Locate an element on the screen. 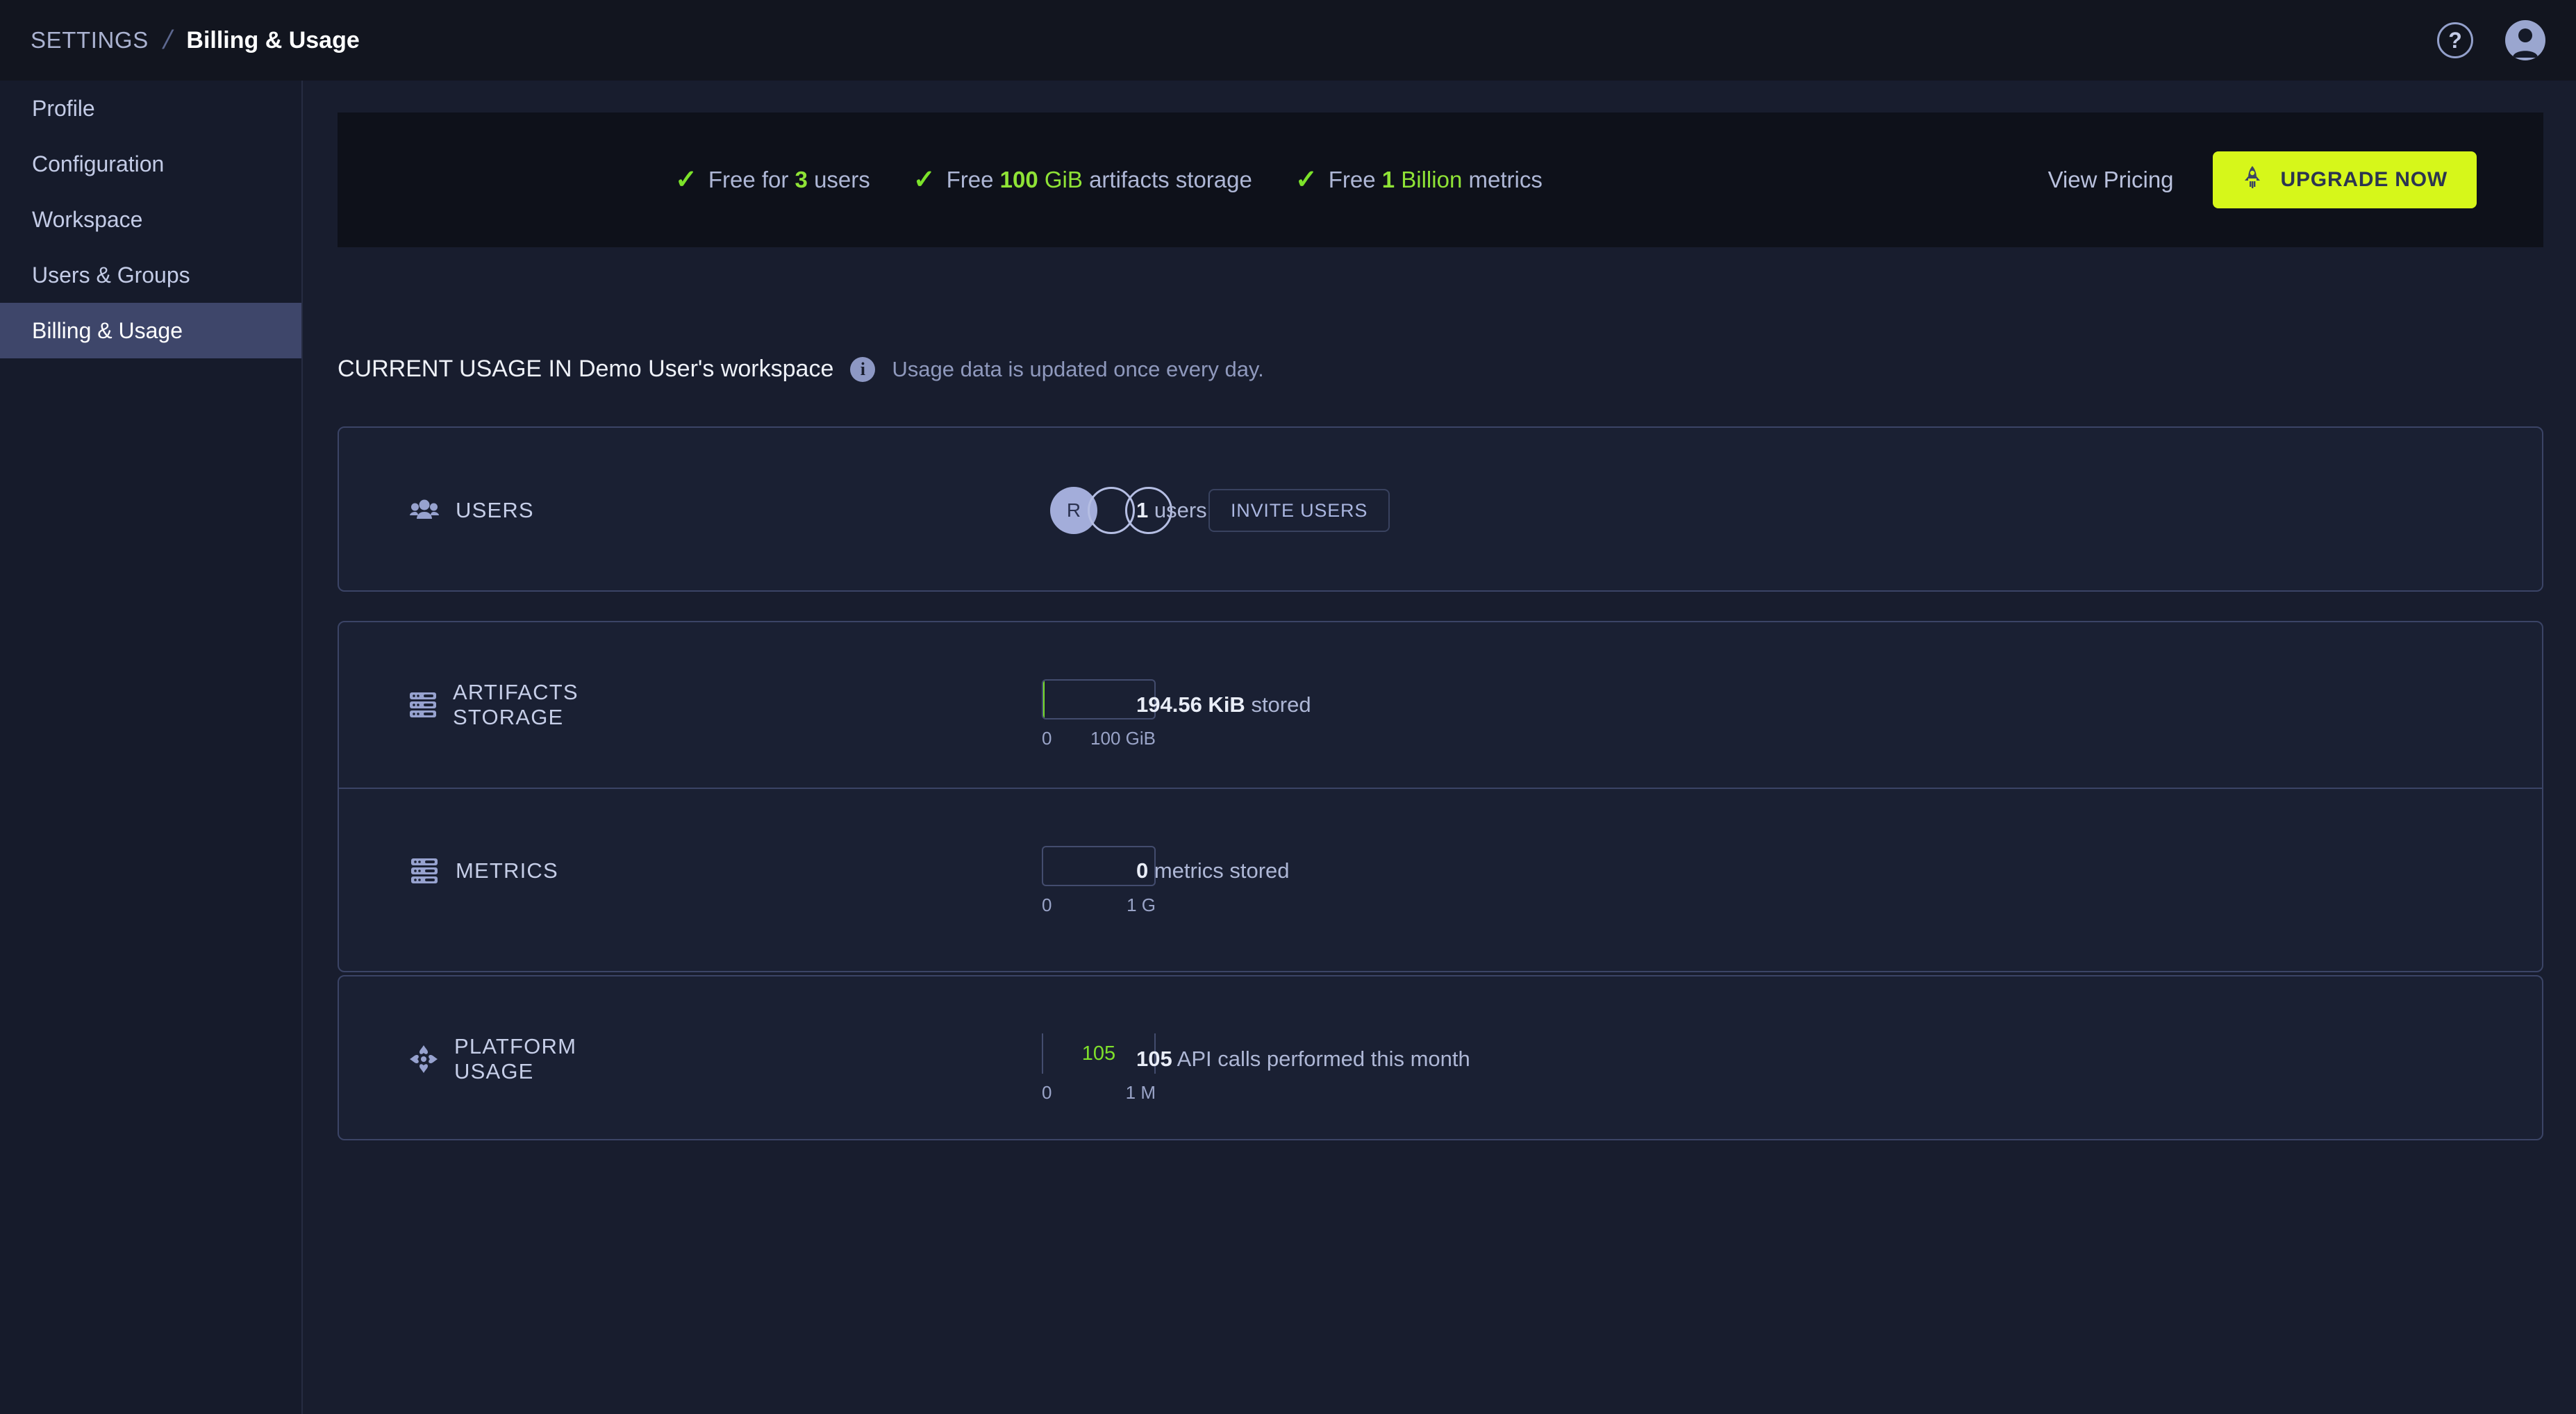  artifacts-storage-label: ARTIFACTS STORAGE is located at coordinates (516, 704).